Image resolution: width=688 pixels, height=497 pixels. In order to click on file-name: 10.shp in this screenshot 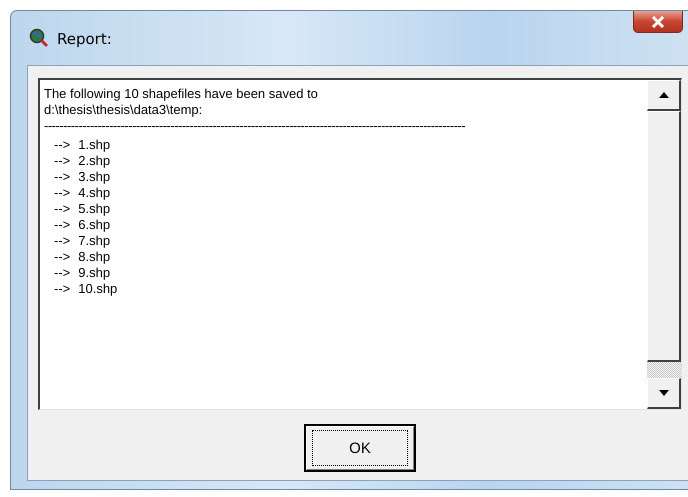, I will do `click(98, 289)`.